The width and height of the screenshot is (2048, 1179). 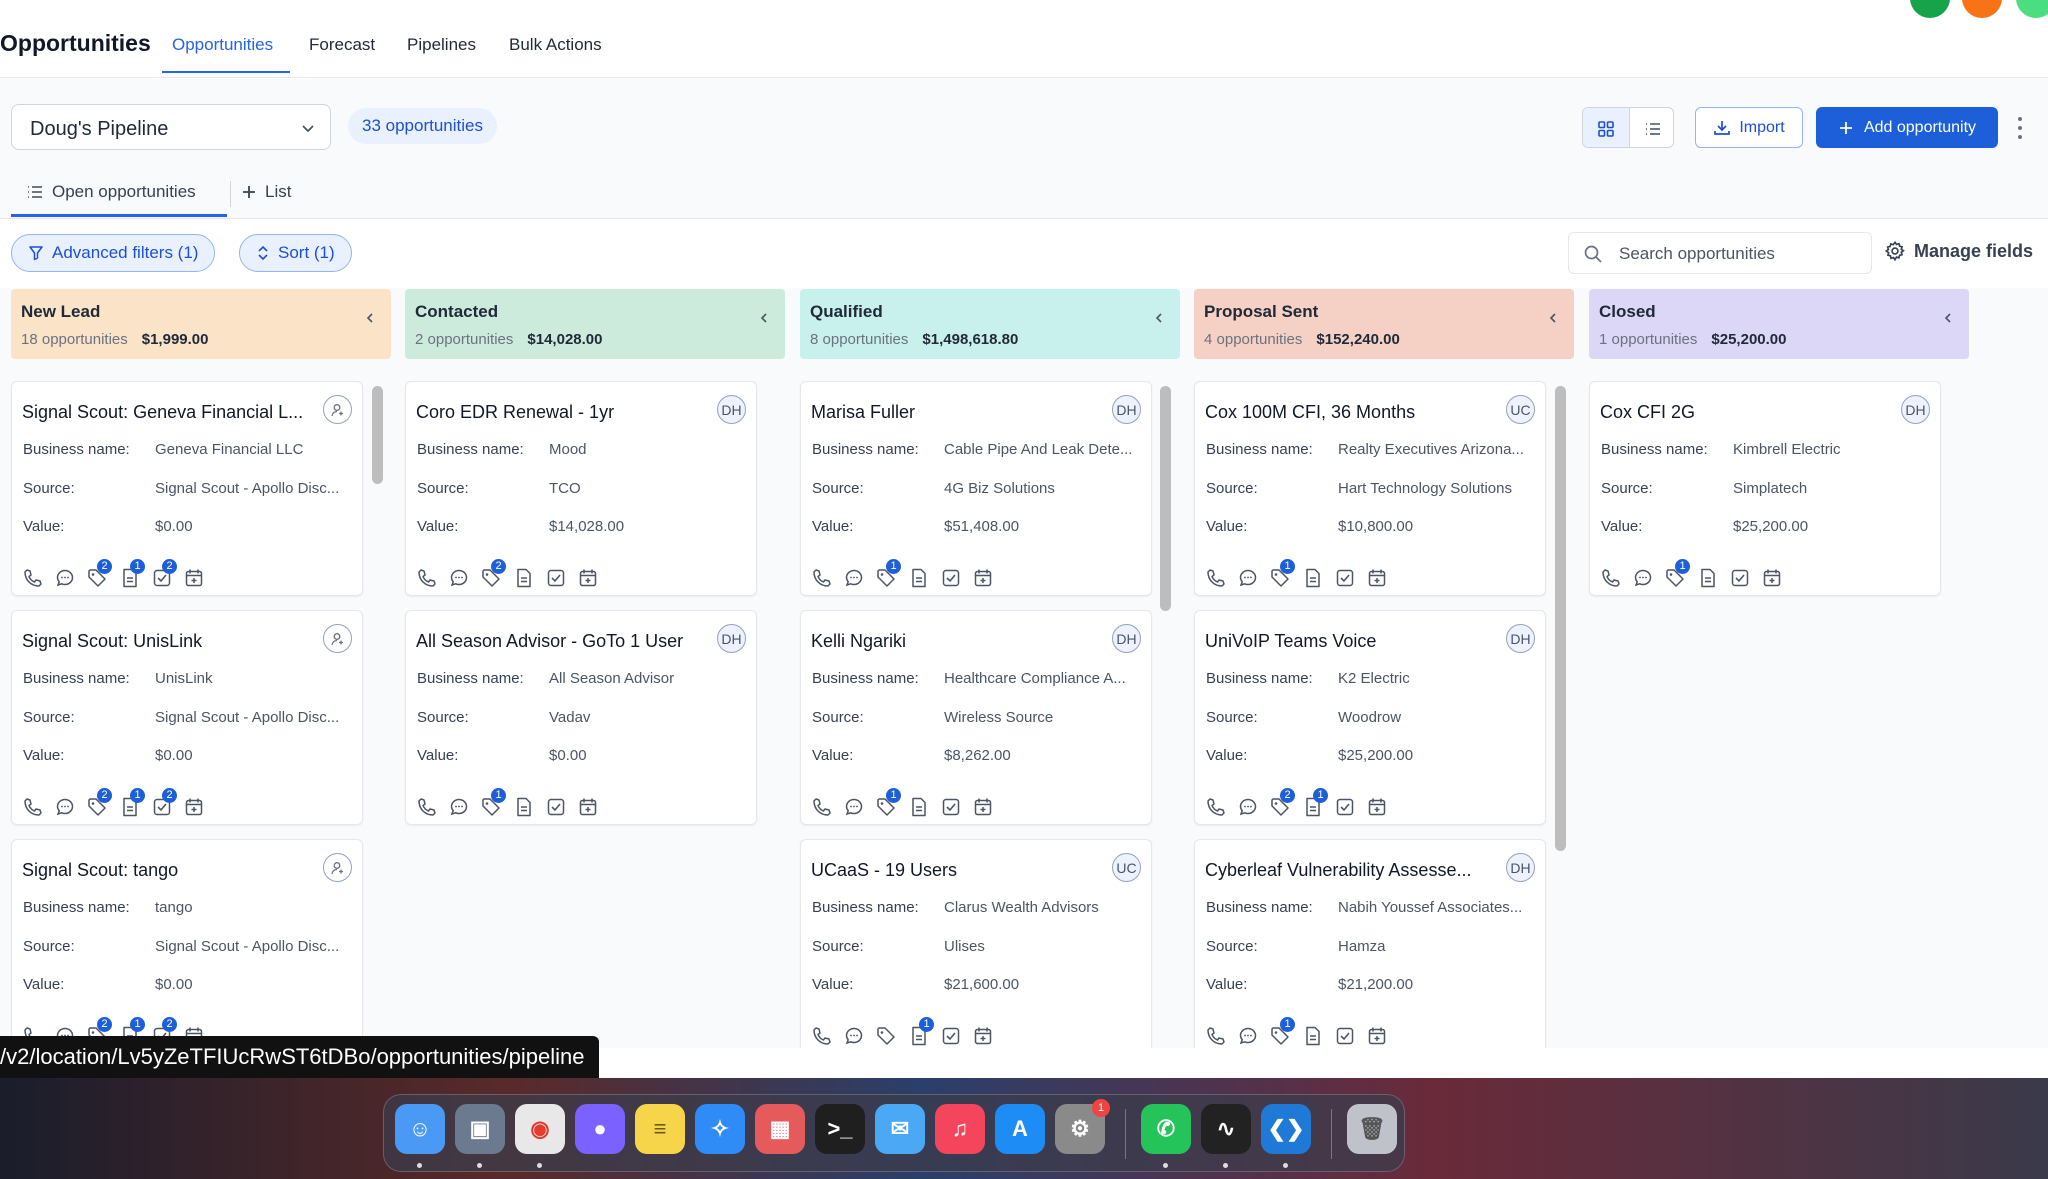 What do you see at coordinates (164, 803) in the screenshot?
I see `task-action-button: 2` at bounding box center [164, 803].